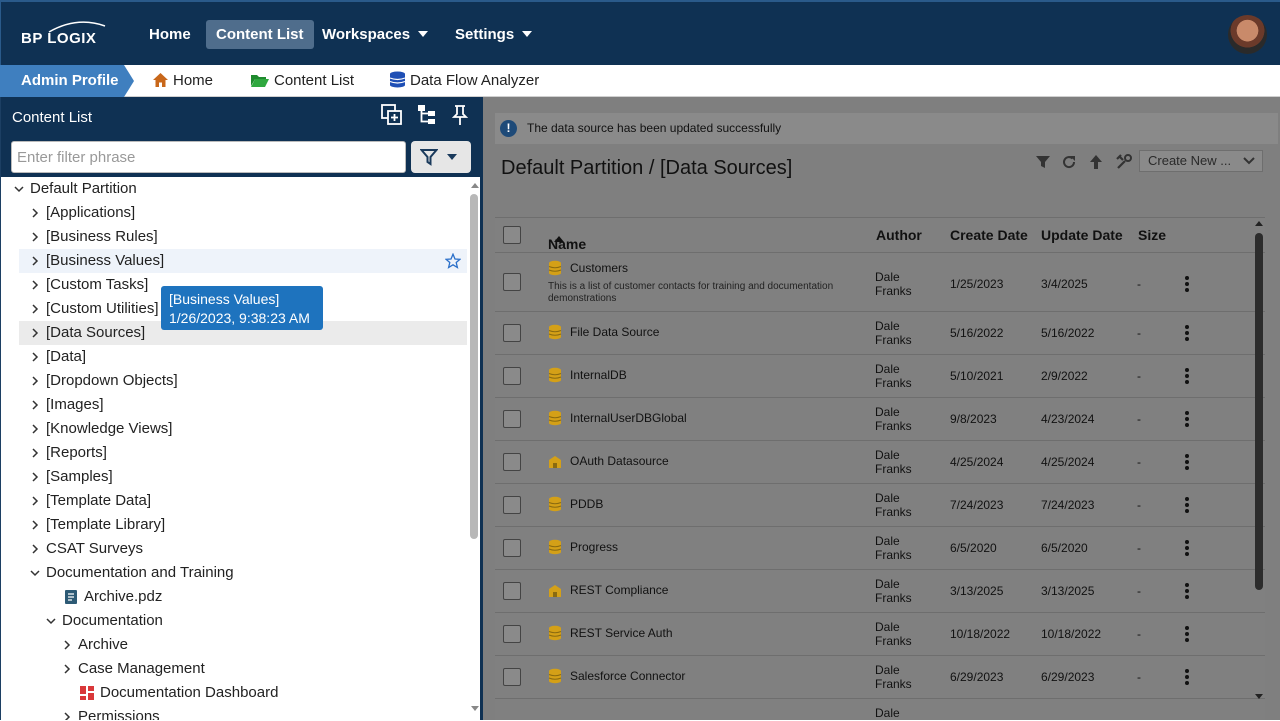  Describe the element at coordinates (67, 81) in the screenshot. I see `admin-profile-tab: Admin Profile` at that location.